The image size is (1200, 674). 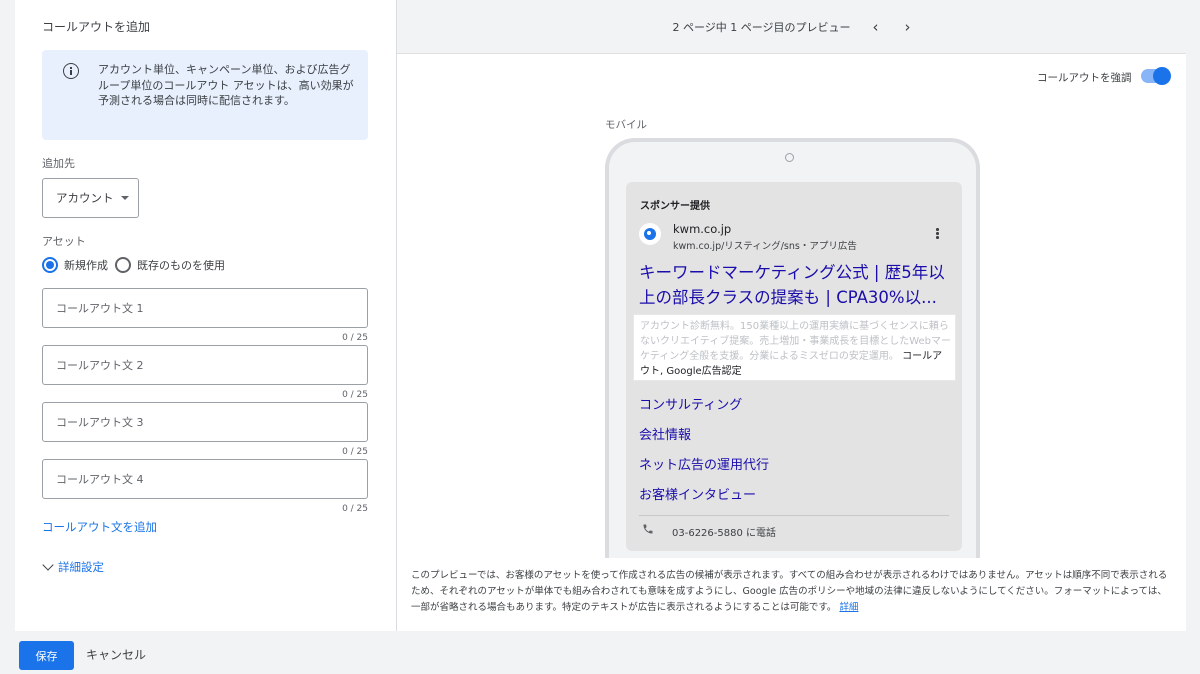 I want to click on sitelink-1: コンサルティング, so click(x=690, y=403).